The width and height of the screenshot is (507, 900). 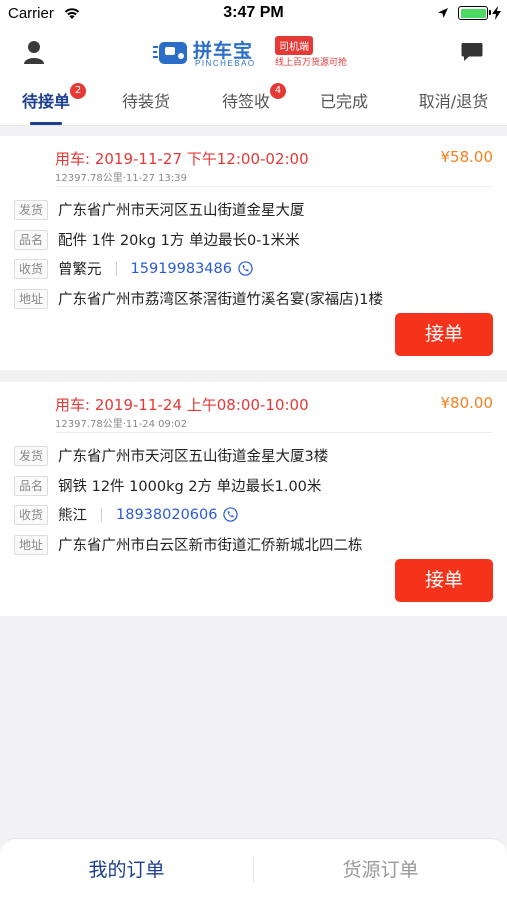 What do you see at coordinates (467, 403) in the screenshot?
I see `order-price: ¥80.00` at bounding box center [467, 403].